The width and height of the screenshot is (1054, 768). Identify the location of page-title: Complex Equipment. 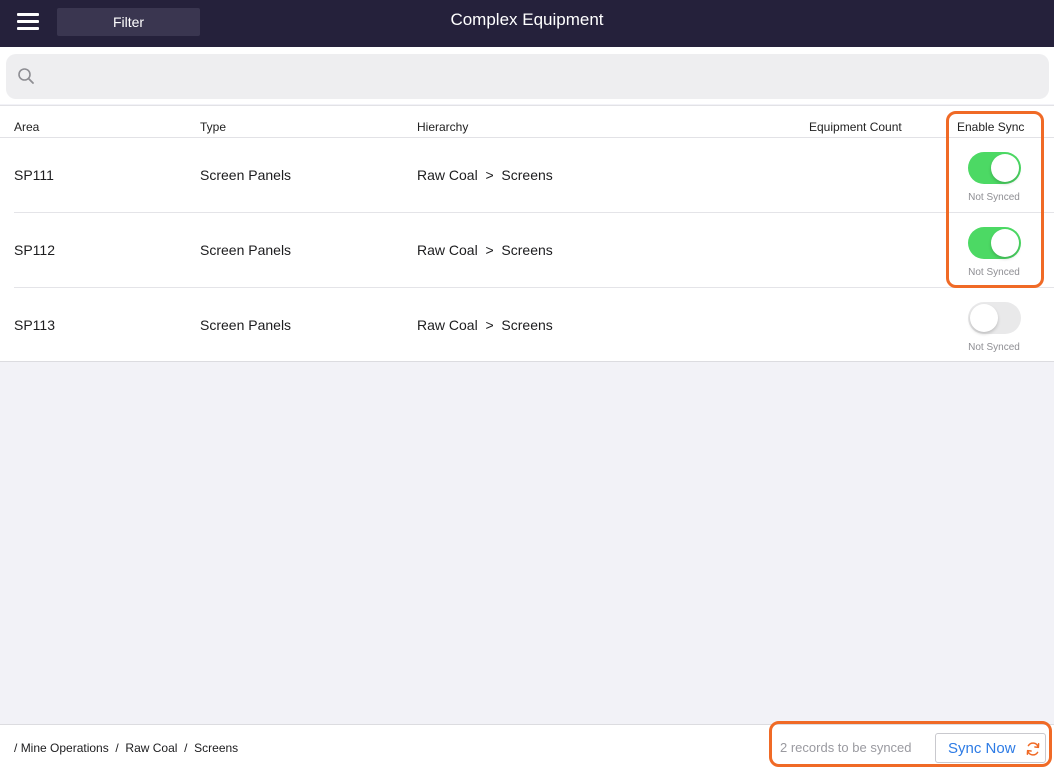
(527, 19).